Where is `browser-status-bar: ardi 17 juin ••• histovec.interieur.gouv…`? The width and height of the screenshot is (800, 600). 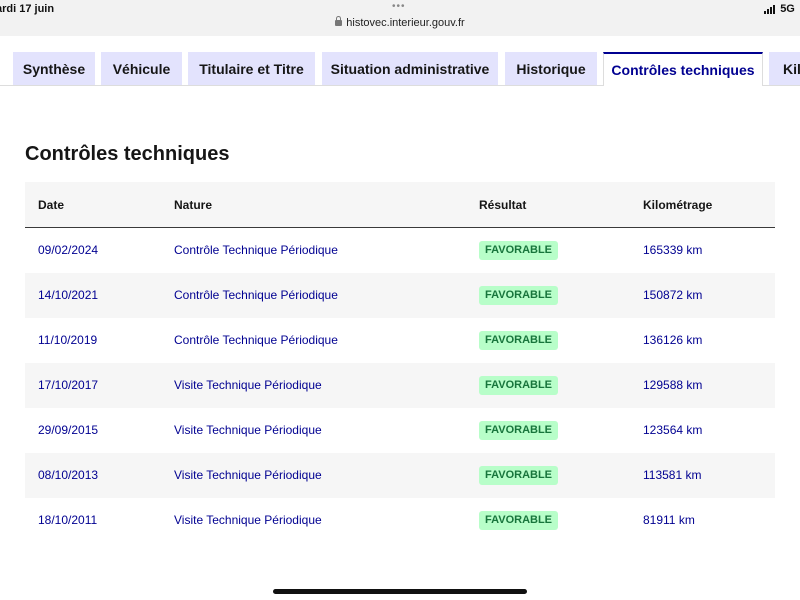 browser-status-bar: ardi 17 juin ••• histovec.interieur.gouv… is located at coordinates (400, 18).